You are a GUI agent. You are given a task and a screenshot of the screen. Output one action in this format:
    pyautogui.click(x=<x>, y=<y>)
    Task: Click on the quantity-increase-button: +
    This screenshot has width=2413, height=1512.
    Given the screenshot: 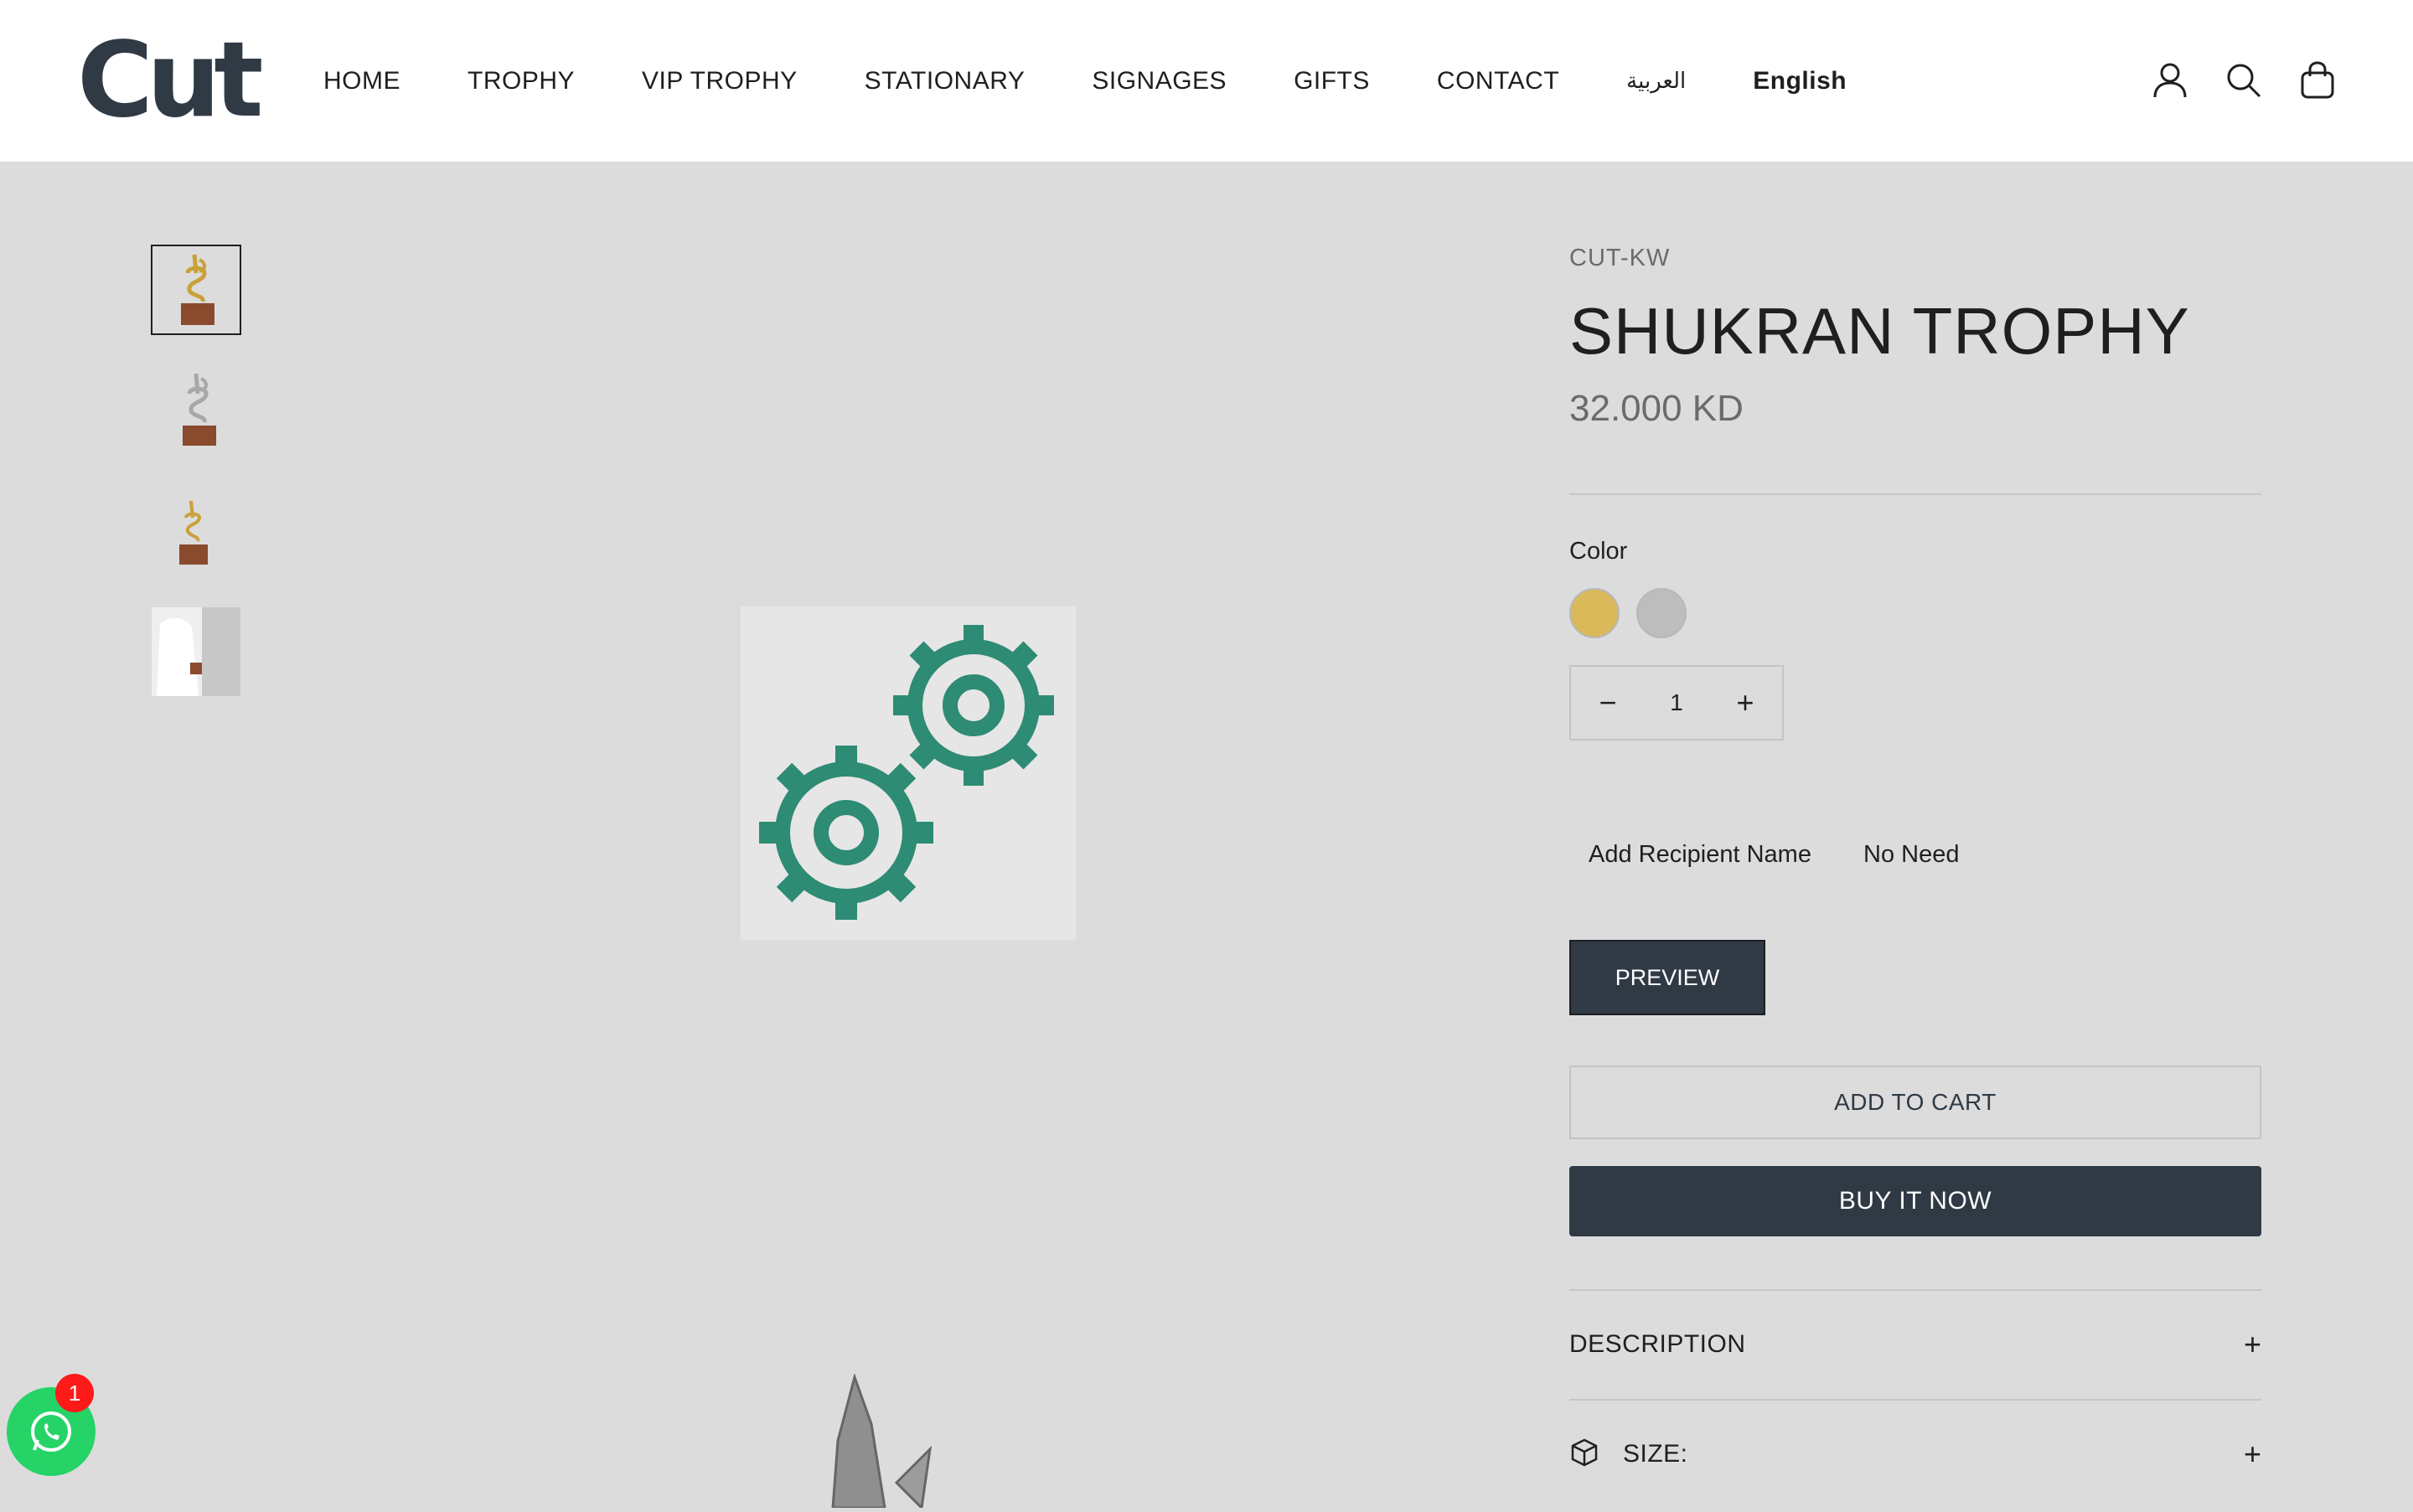 What is the action you would take?
    pyautogui.click(x=1745, y=702)
    